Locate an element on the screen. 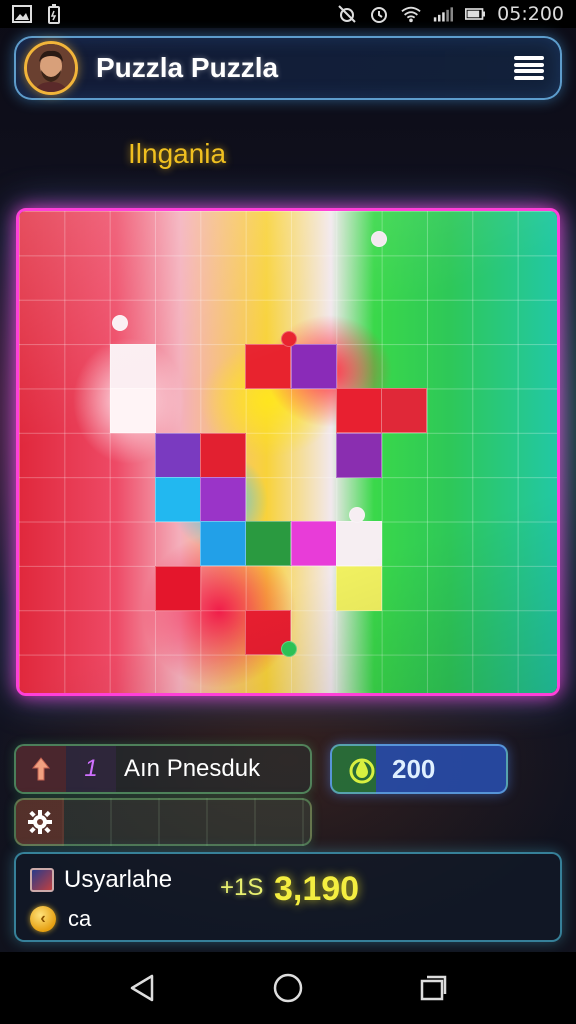 Image resolution: width=576 pixels, height=1024 pixels. coins-panel: 200 is located at coordinates (419, 769).